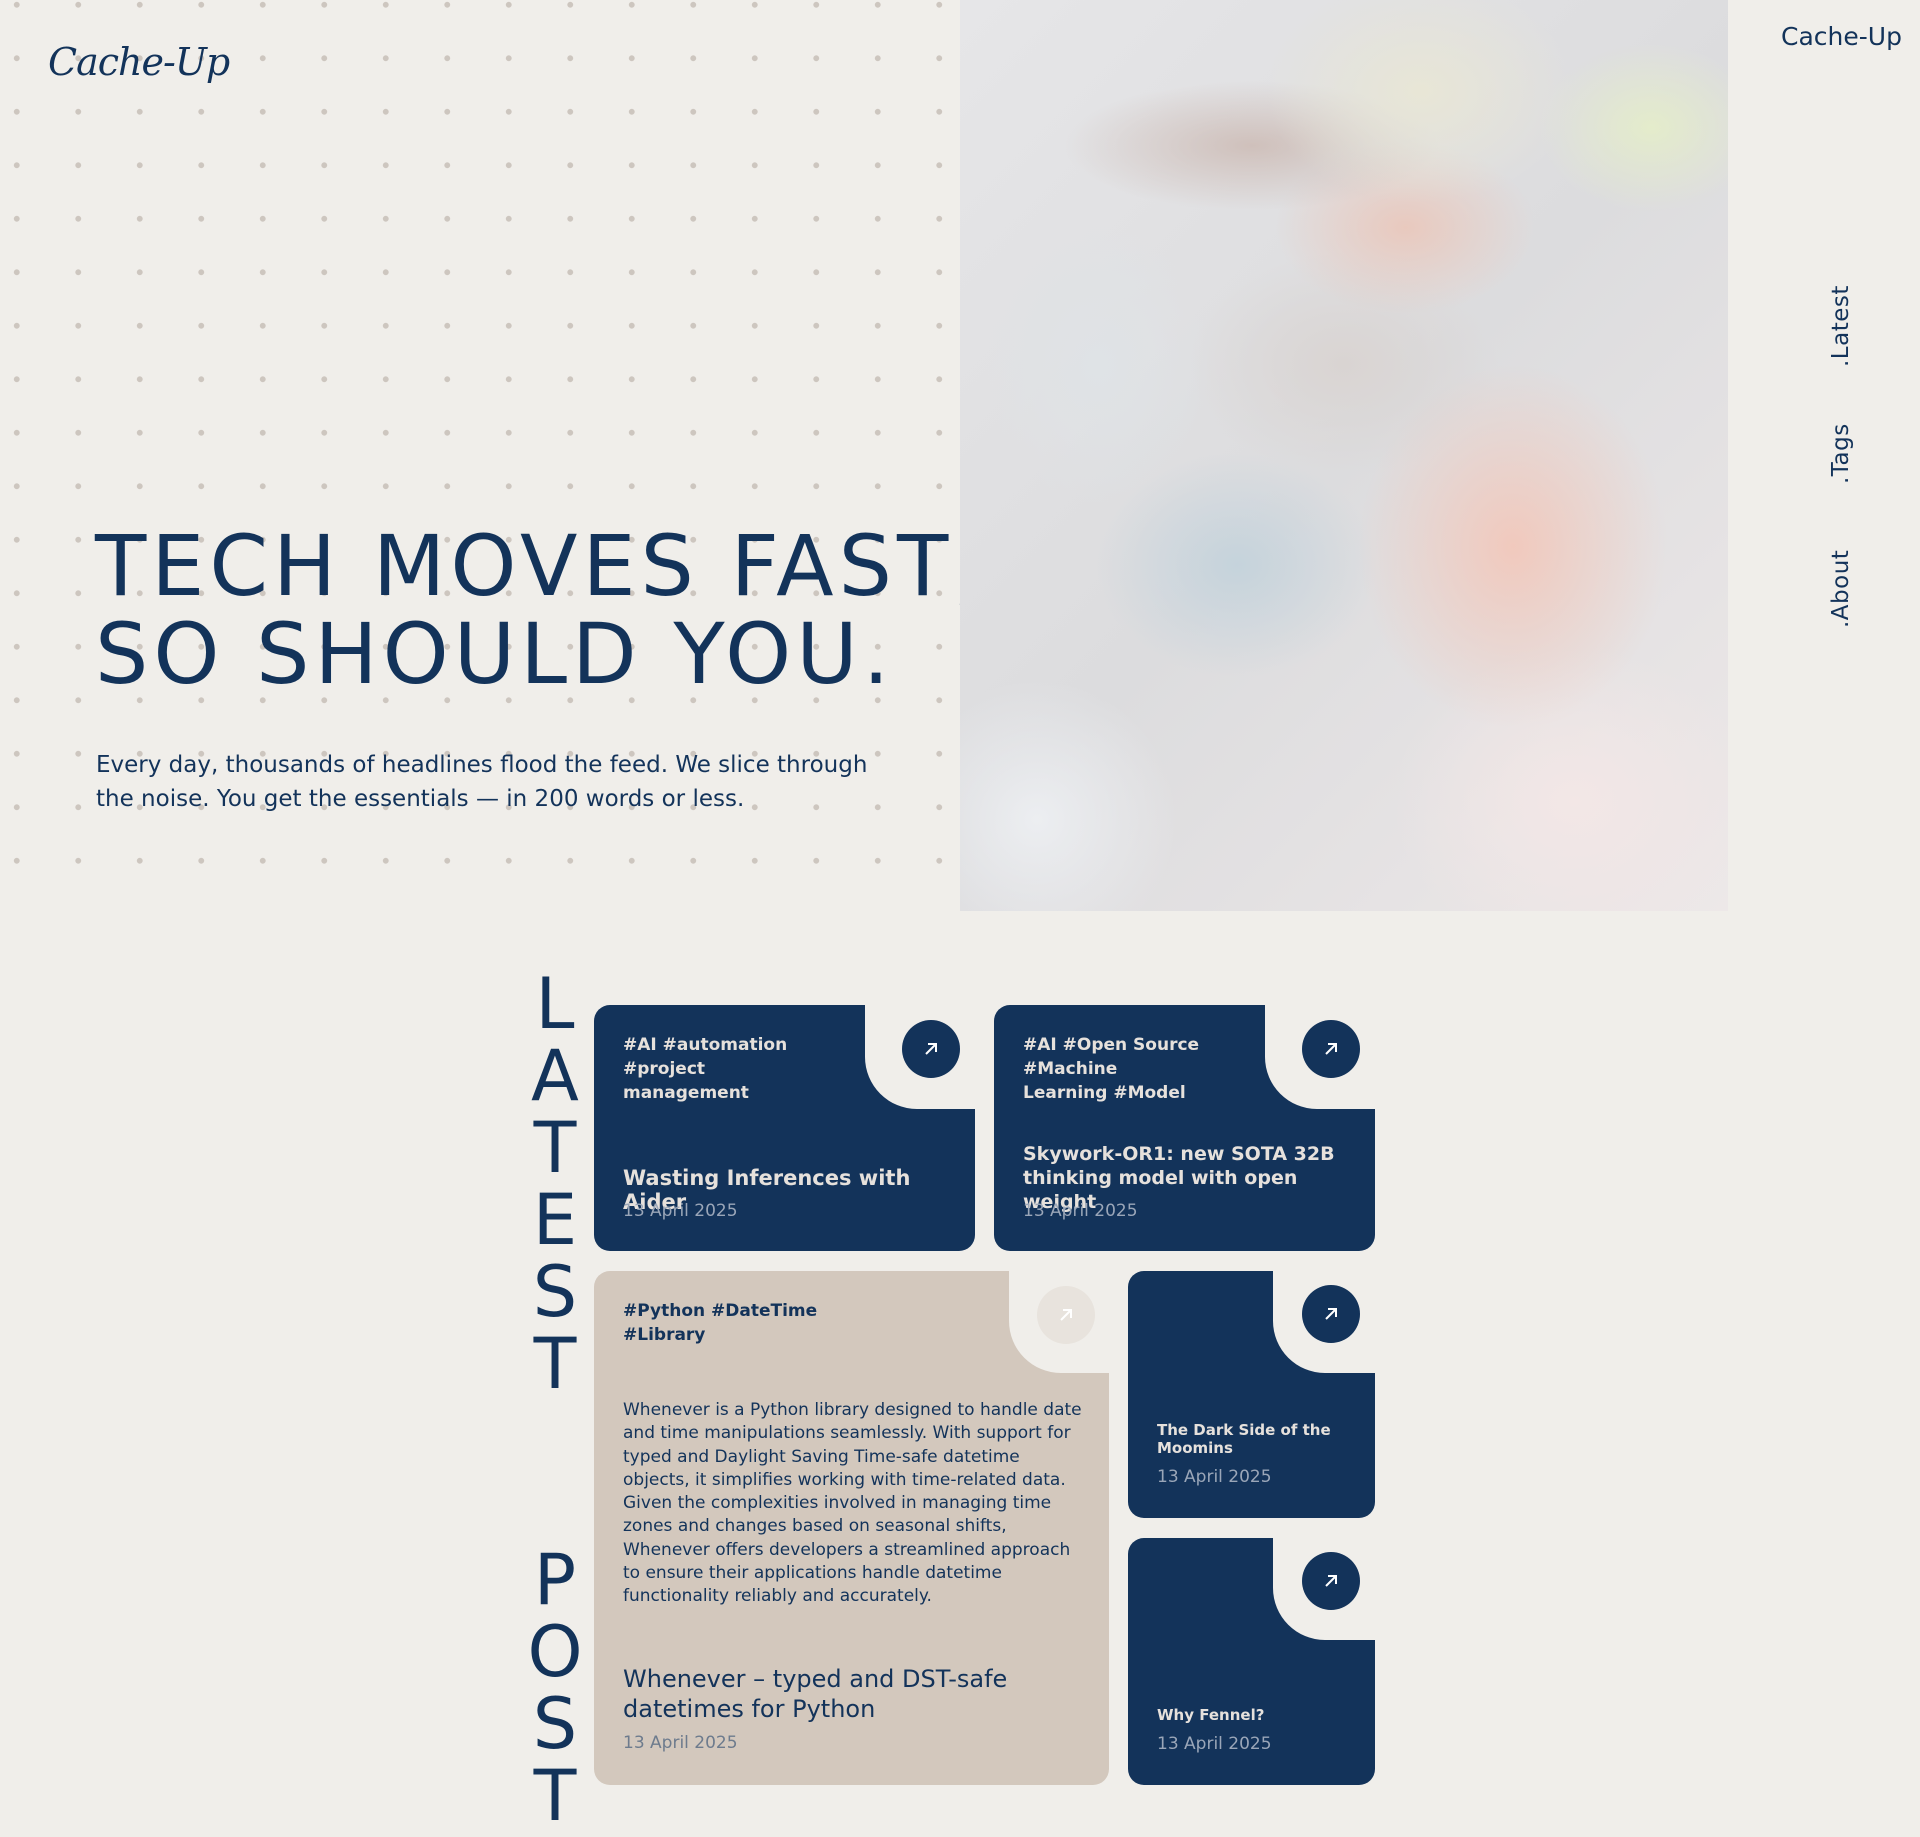 The height and width of the screenshot is (1837, 1920). Describe the element at coordinates (1841, 589) in the screenshot. I see `nav-about: .About` at that location.